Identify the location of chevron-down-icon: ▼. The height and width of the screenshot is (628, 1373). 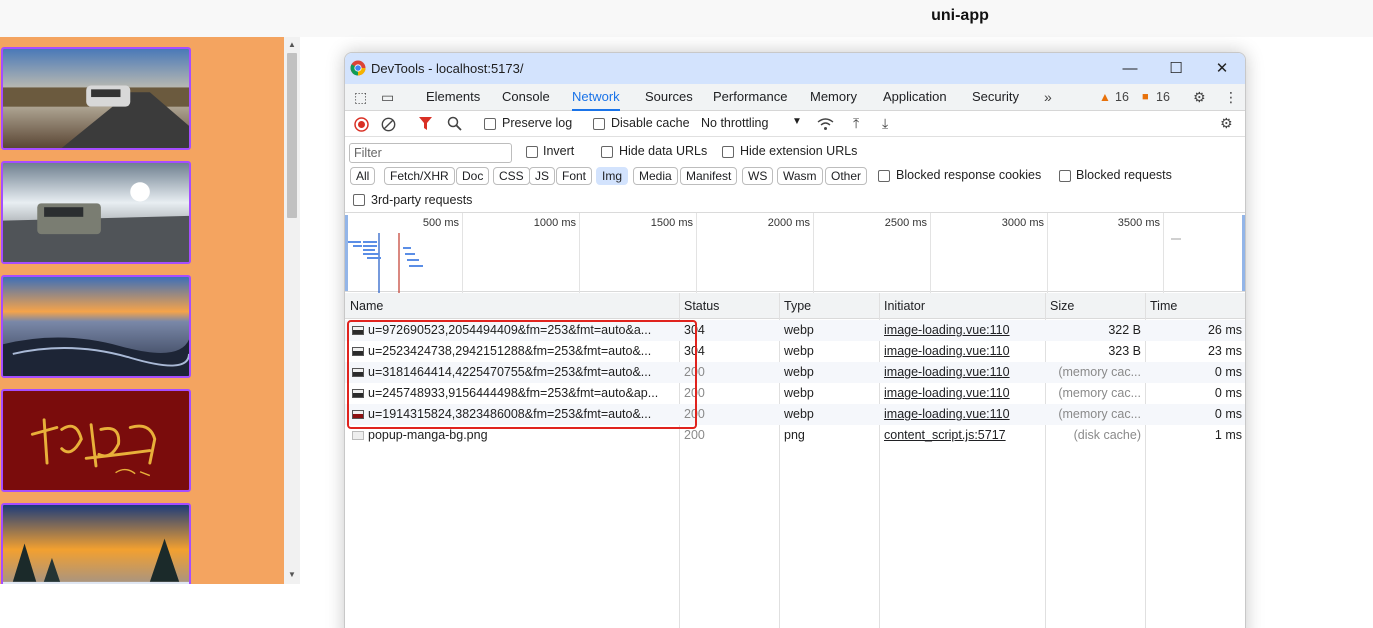
(797, 121).